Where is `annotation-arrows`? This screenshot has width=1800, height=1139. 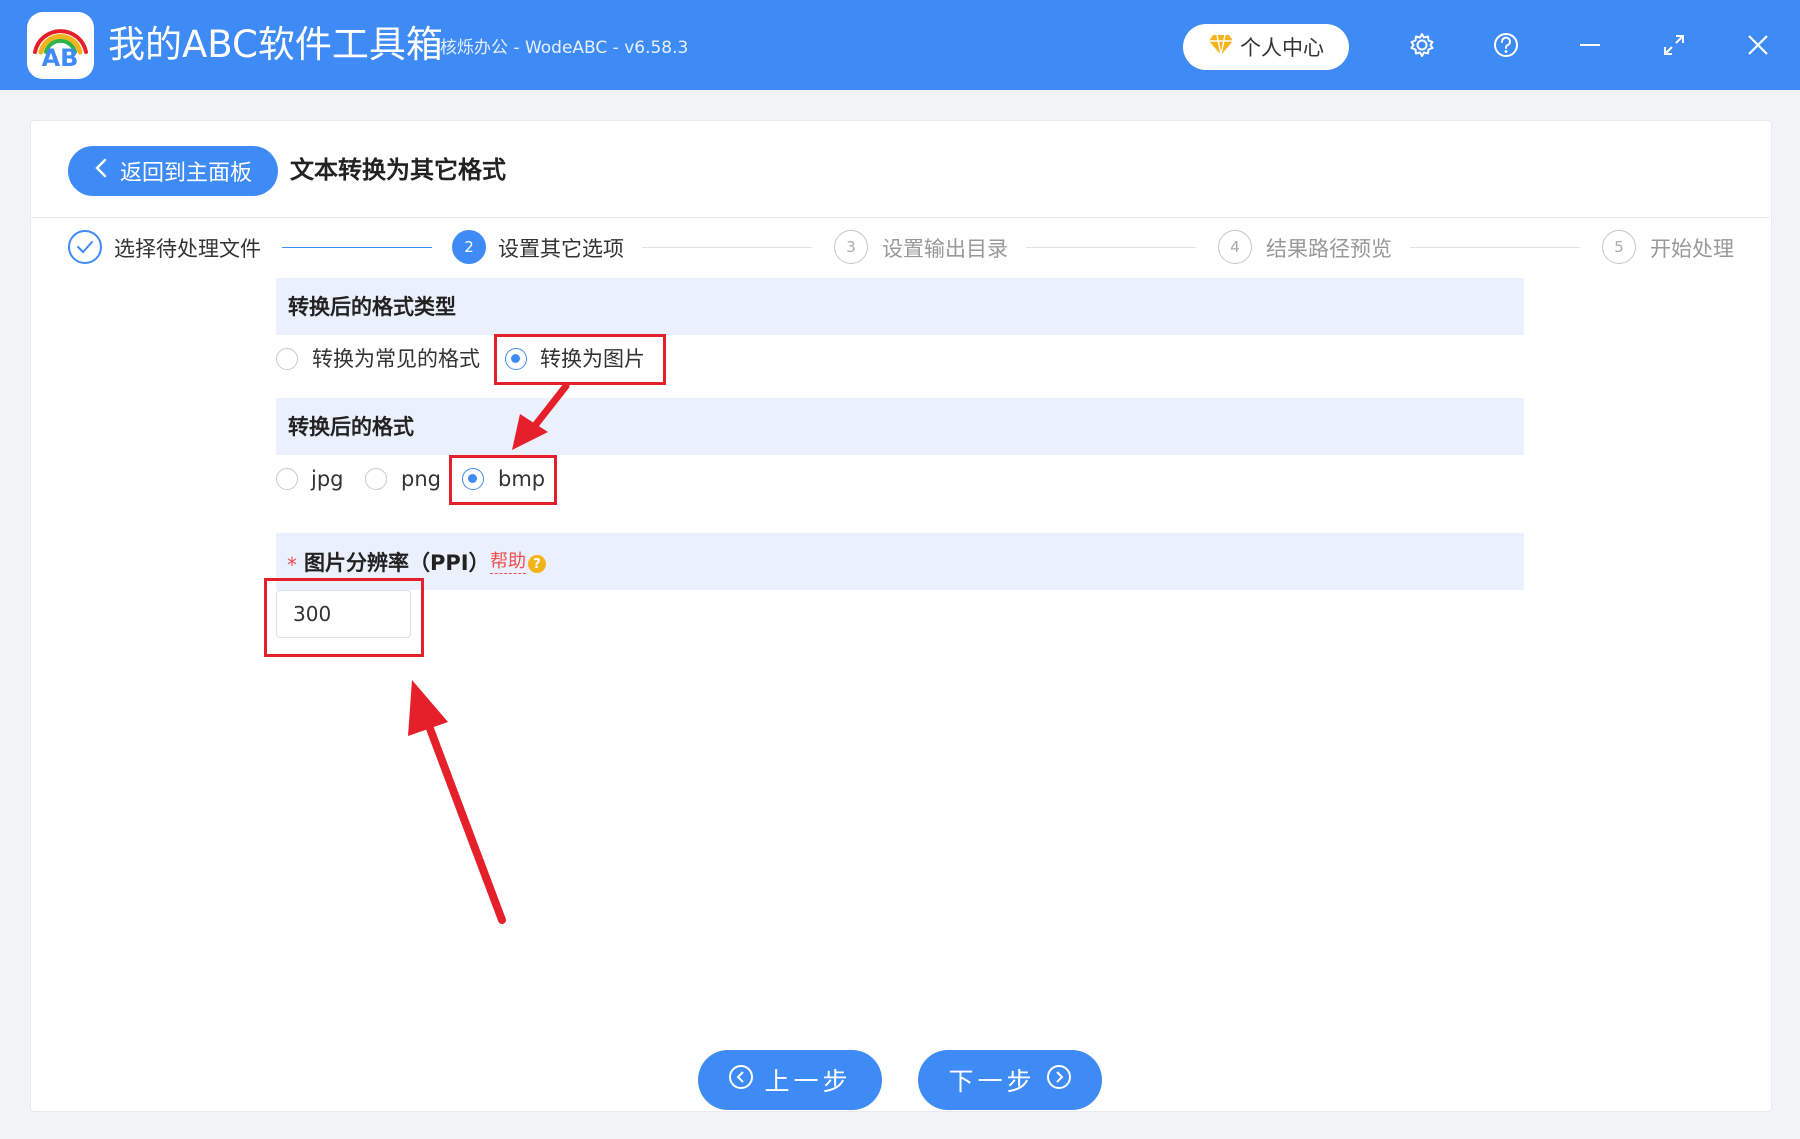 annotation-arrows is located at coordinates (489, 653).